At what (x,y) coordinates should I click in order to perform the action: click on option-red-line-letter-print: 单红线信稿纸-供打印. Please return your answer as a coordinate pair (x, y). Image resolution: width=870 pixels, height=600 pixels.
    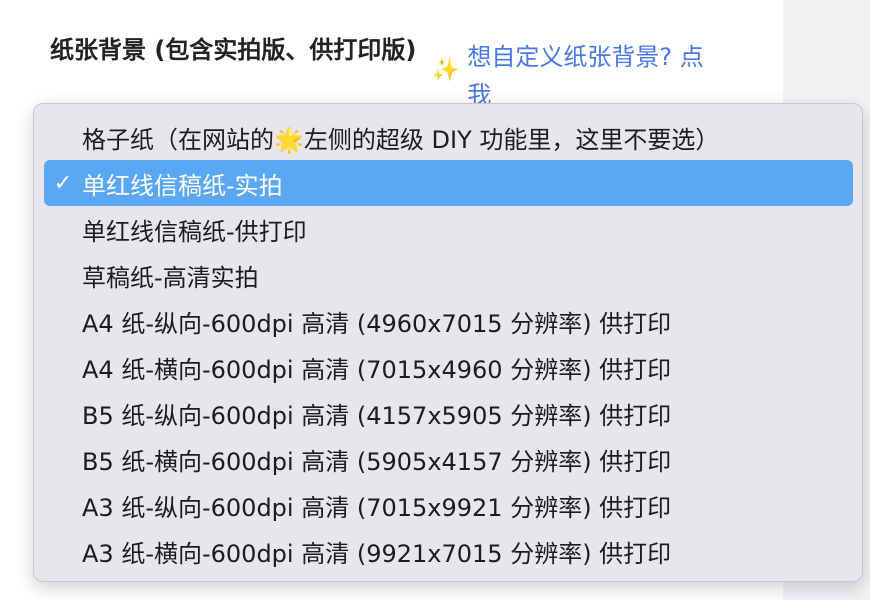
    Looking at the image, I should click on (448, 229).